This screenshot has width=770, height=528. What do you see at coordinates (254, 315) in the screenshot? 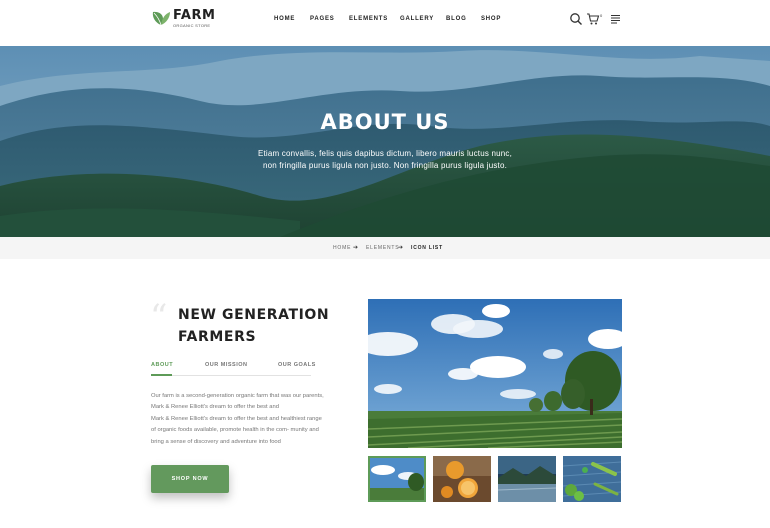
I see `heading-line1: NEW GENERATION` at bounding box center [254, 315].